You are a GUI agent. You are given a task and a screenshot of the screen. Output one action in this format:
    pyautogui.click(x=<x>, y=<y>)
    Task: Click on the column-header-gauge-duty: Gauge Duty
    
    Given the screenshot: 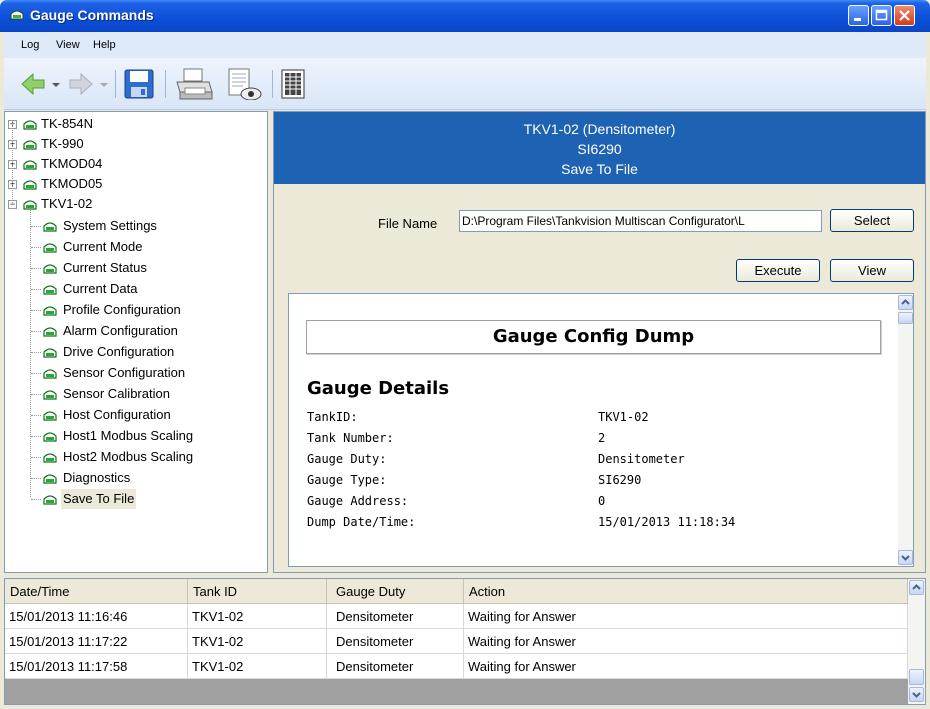 What is the action you would take?
    pyautogui.click(x=395, y=591)
    